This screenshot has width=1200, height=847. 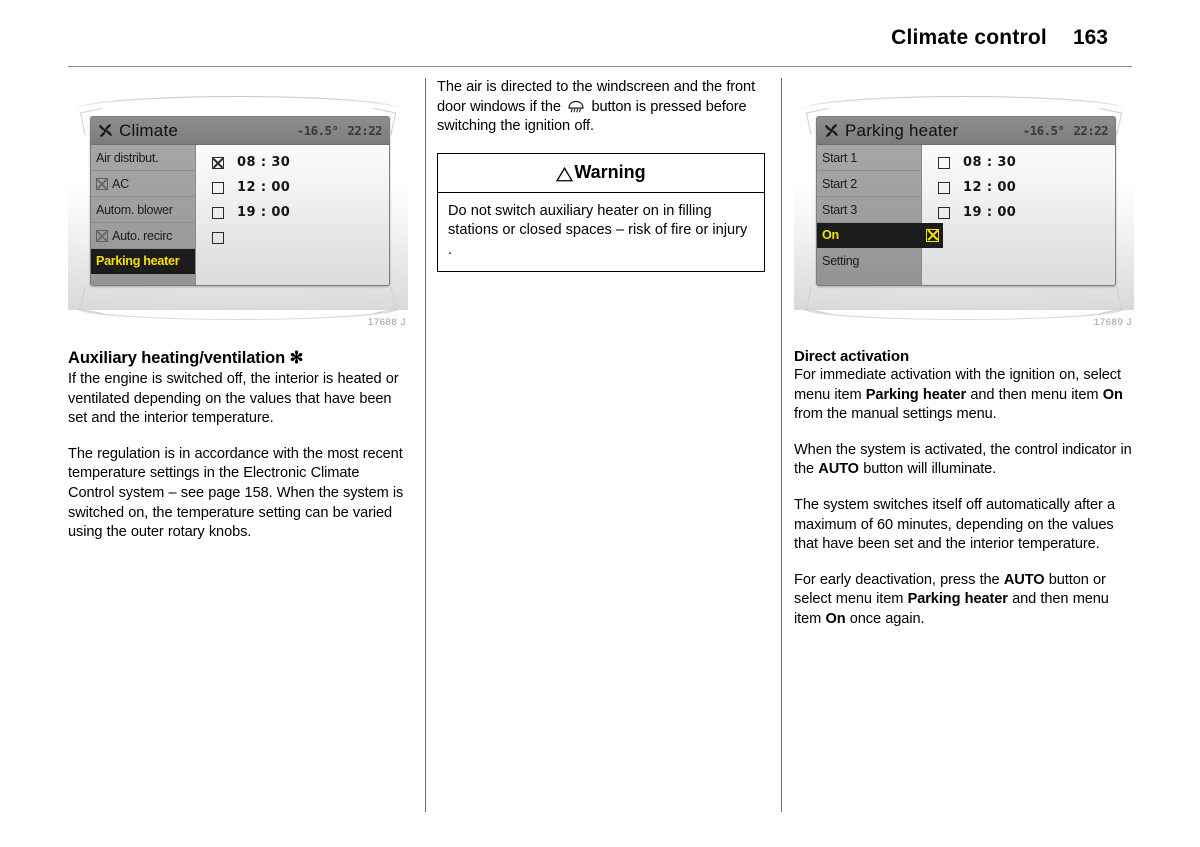 I want to click on menu-item-label: AC, so click(x=120, y=183).